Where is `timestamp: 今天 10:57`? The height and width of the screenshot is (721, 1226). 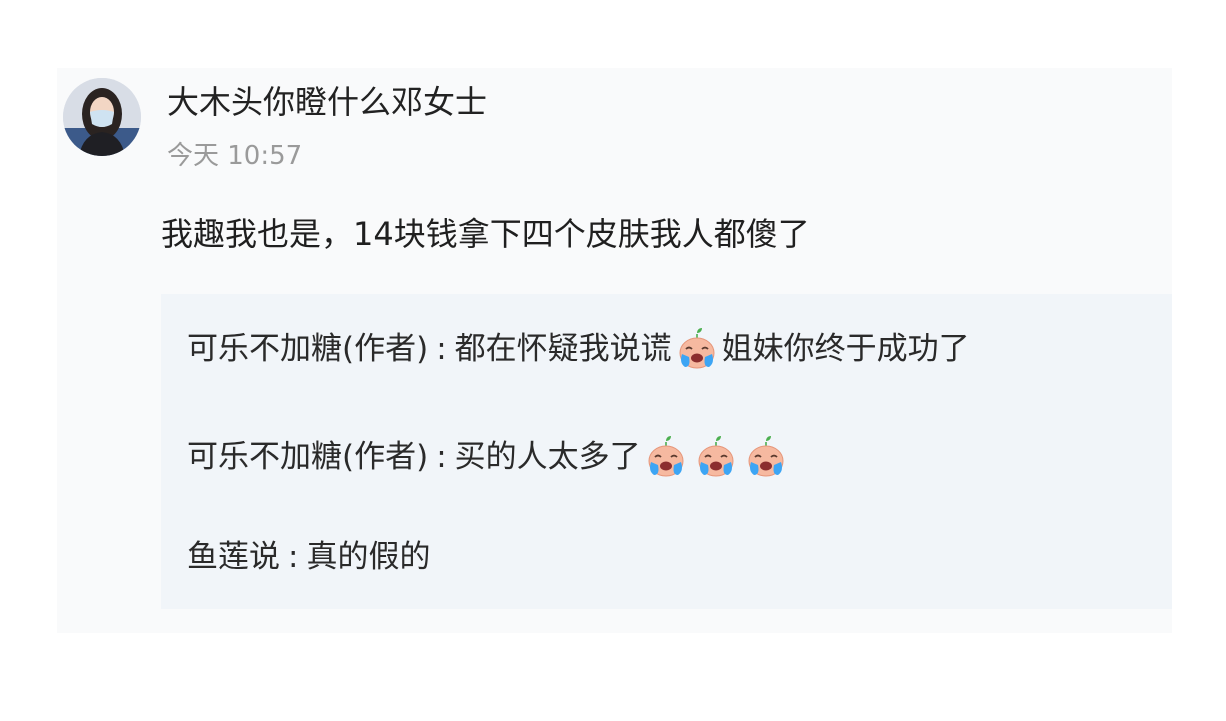 timestamp: 今天 10:57 is located at coordinates (235, 156).